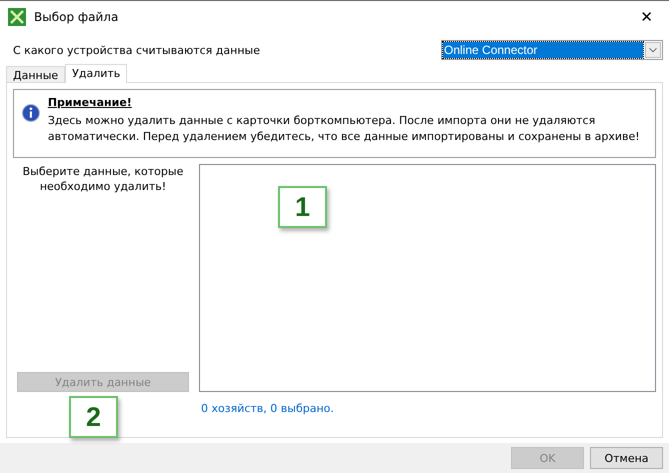  I want to click on tab: Удалить, so click(96, 73).